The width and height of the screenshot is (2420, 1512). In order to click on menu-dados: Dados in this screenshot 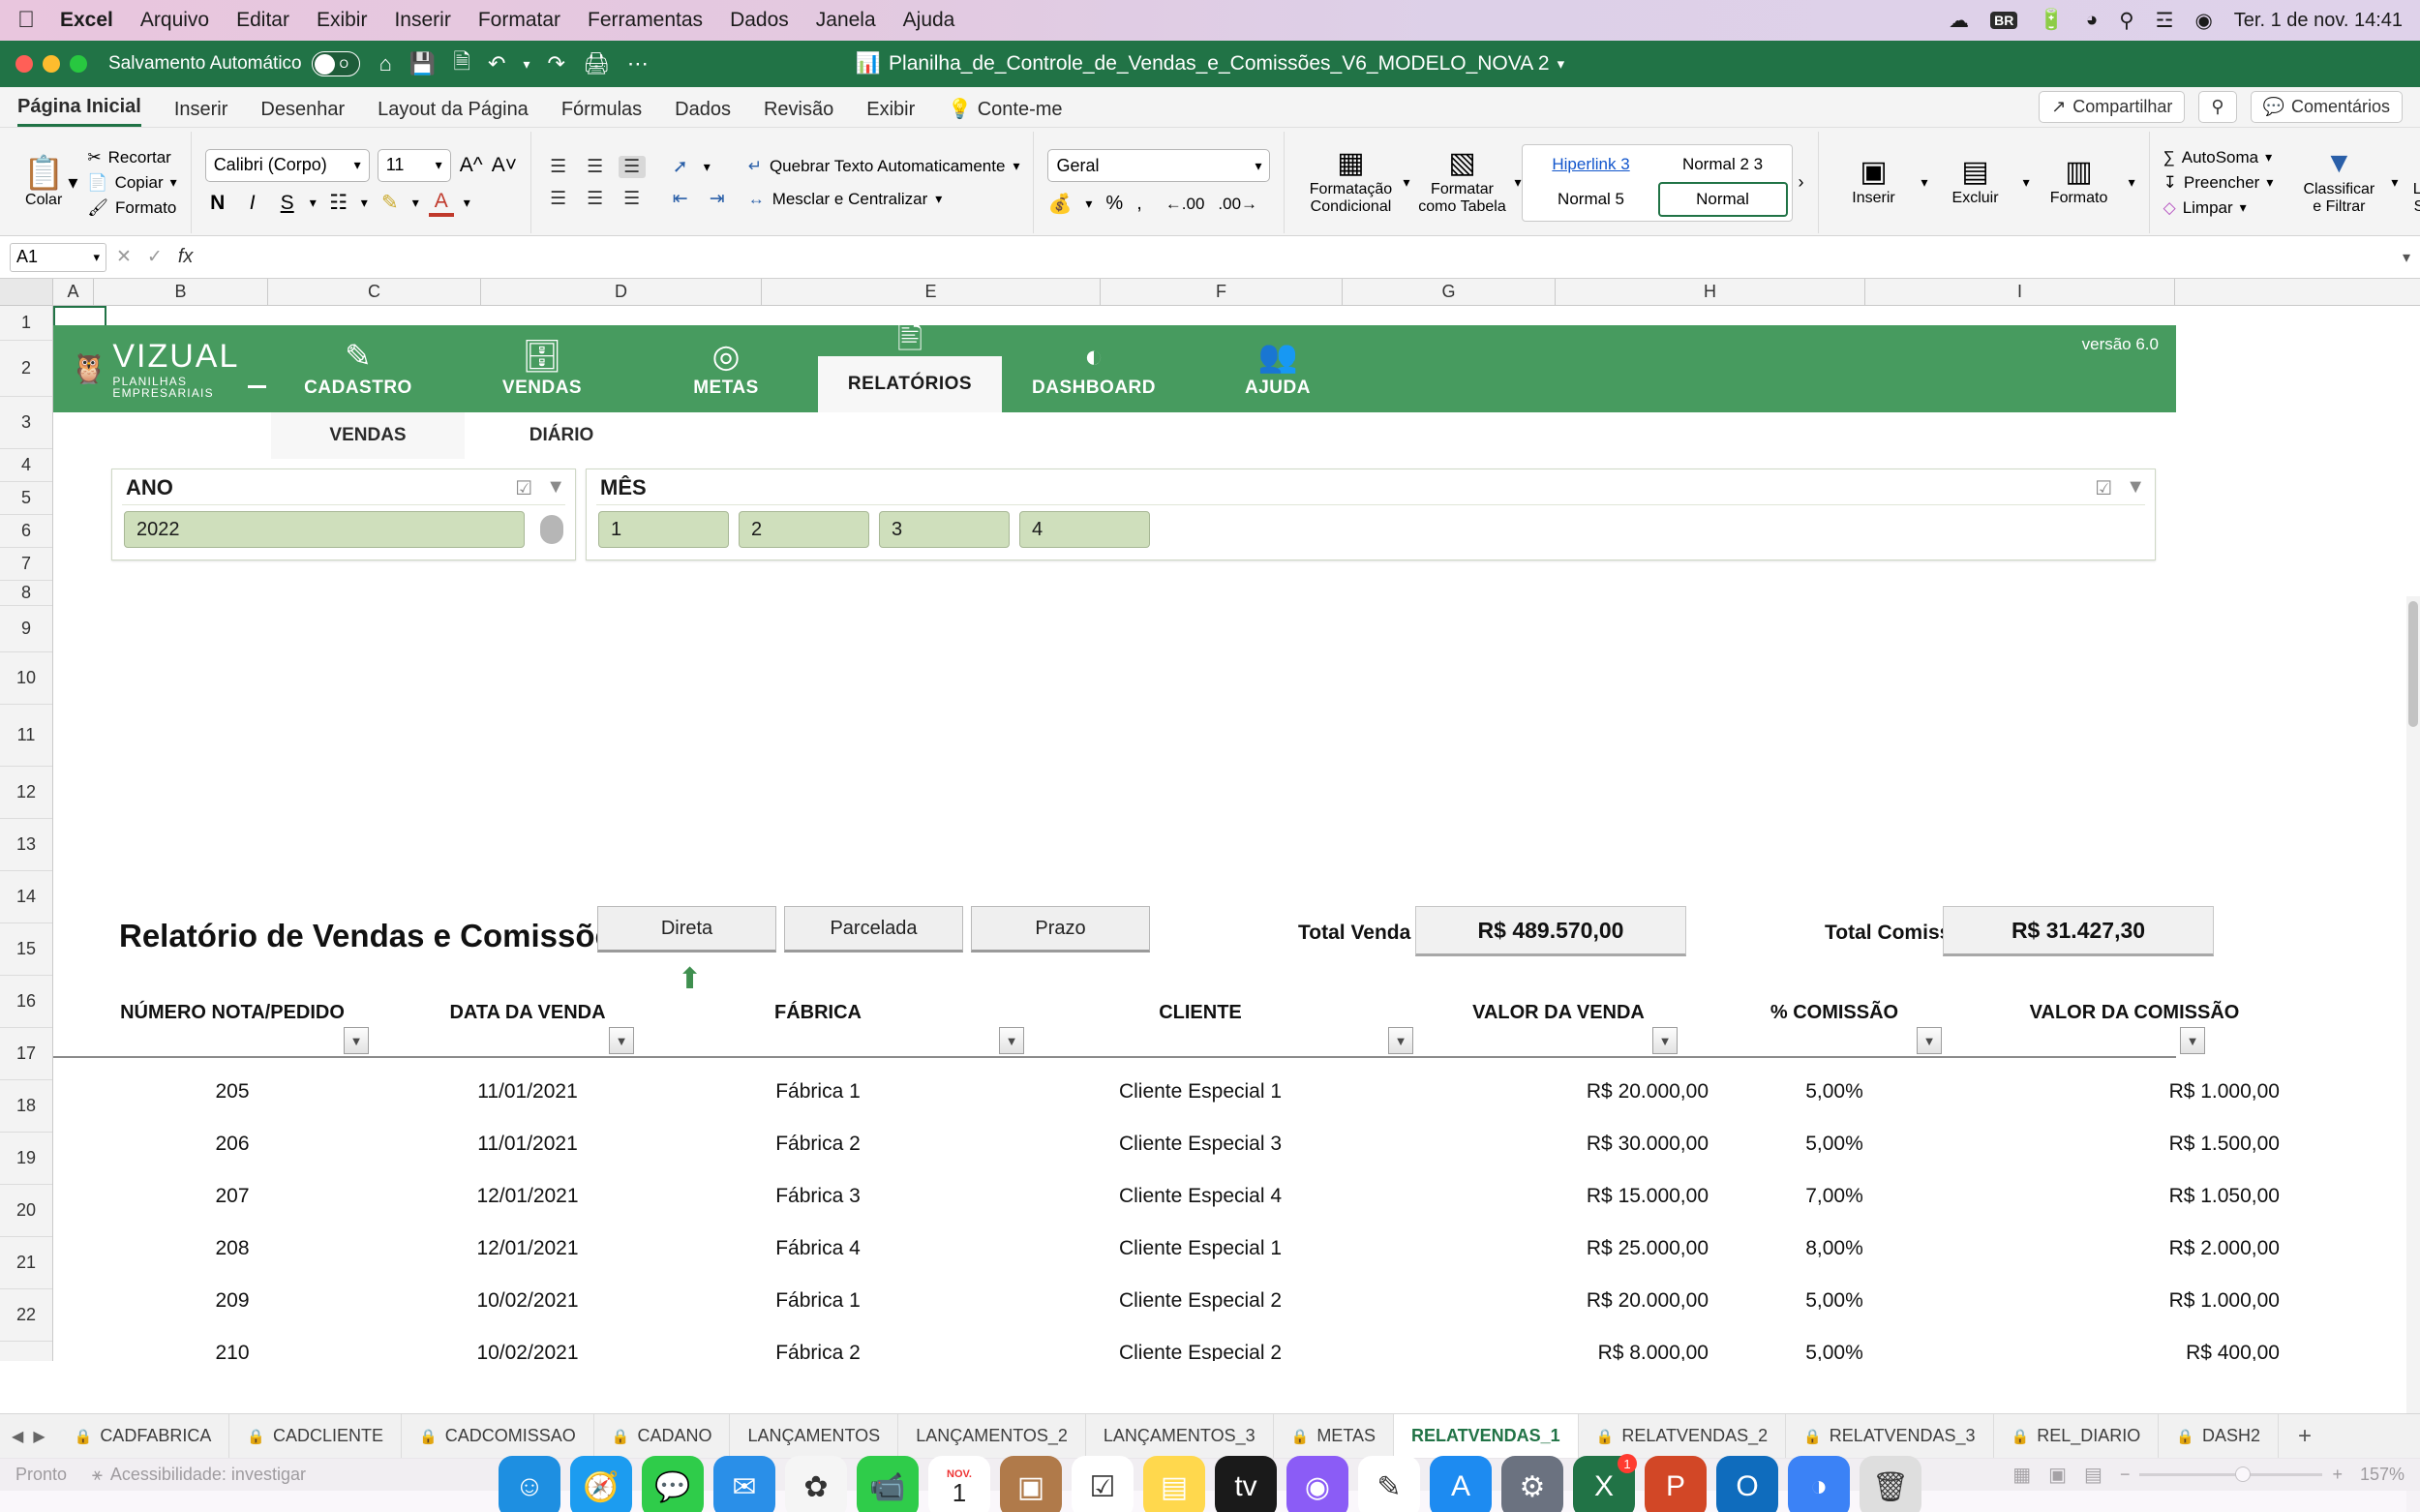, I will do `click(759, 20)`.